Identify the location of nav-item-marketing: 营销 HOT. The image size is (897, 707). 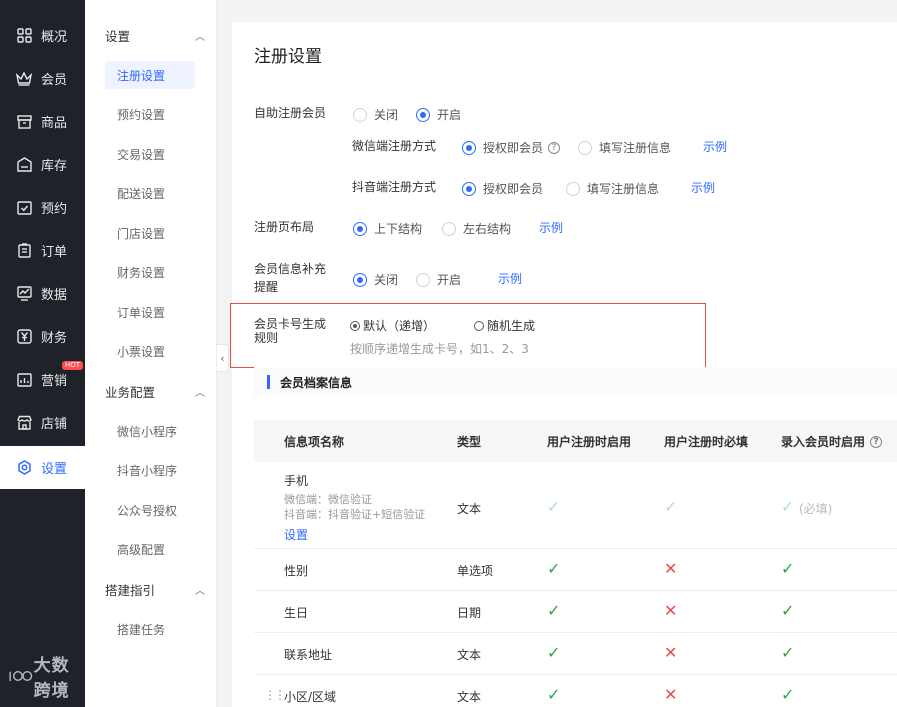
(42, 379).